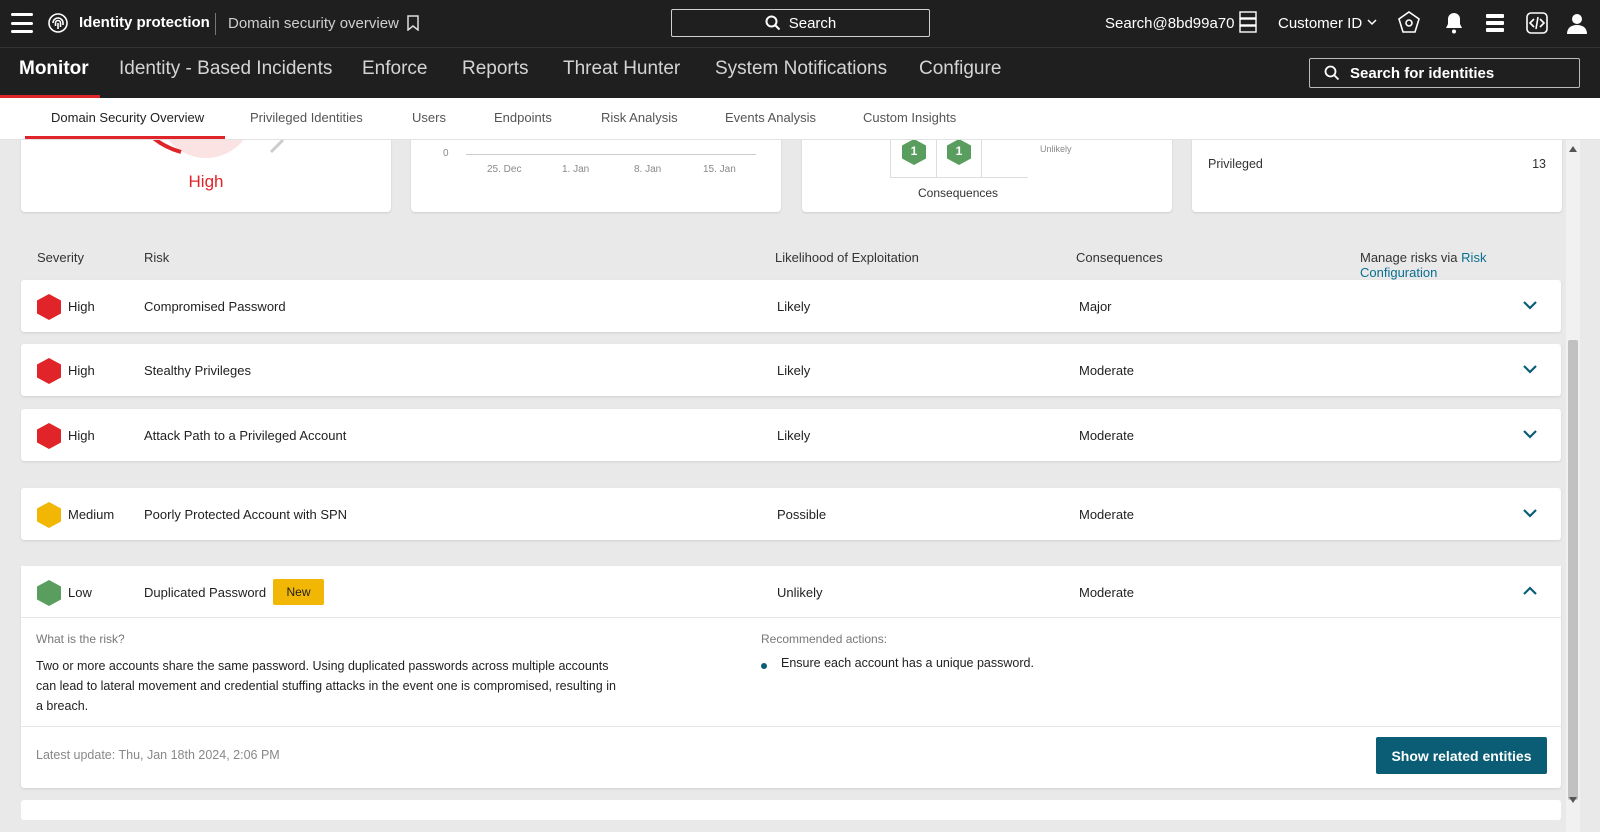 The height and width of the screenshot is (832, 1600). What do you see at coordinates (1409, 23) in the screenshot?
I see `shield-badge-icon` at bounding box center [1409, 23].